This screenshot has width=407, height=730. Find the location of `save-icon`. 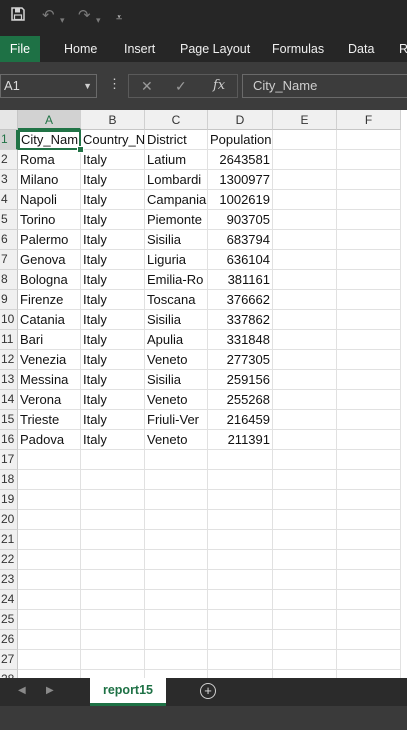

save-icon is located at coordinates (18, 17).